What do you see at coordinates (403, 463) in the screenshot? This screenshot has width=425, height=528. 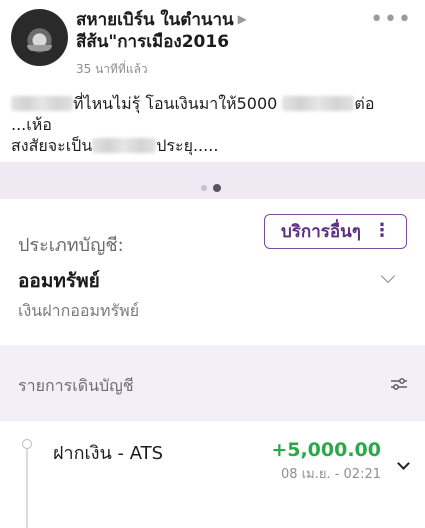 I see `expand-chevron-icon` at bounding box center [403, 463].